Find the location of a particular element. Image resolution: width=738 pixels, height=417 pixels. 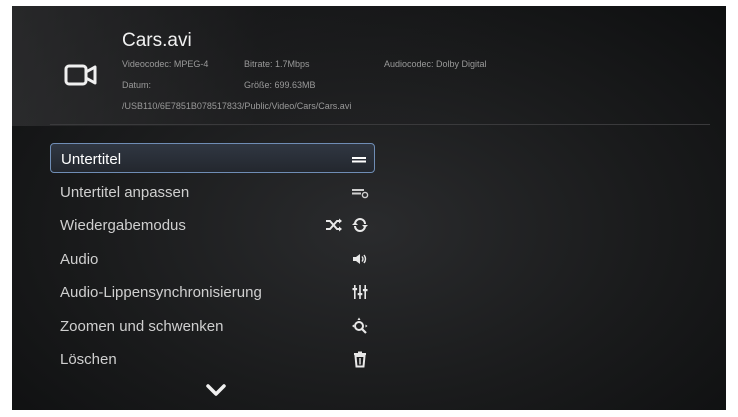

date-text: Datum: is located at coordinates (137, 85).